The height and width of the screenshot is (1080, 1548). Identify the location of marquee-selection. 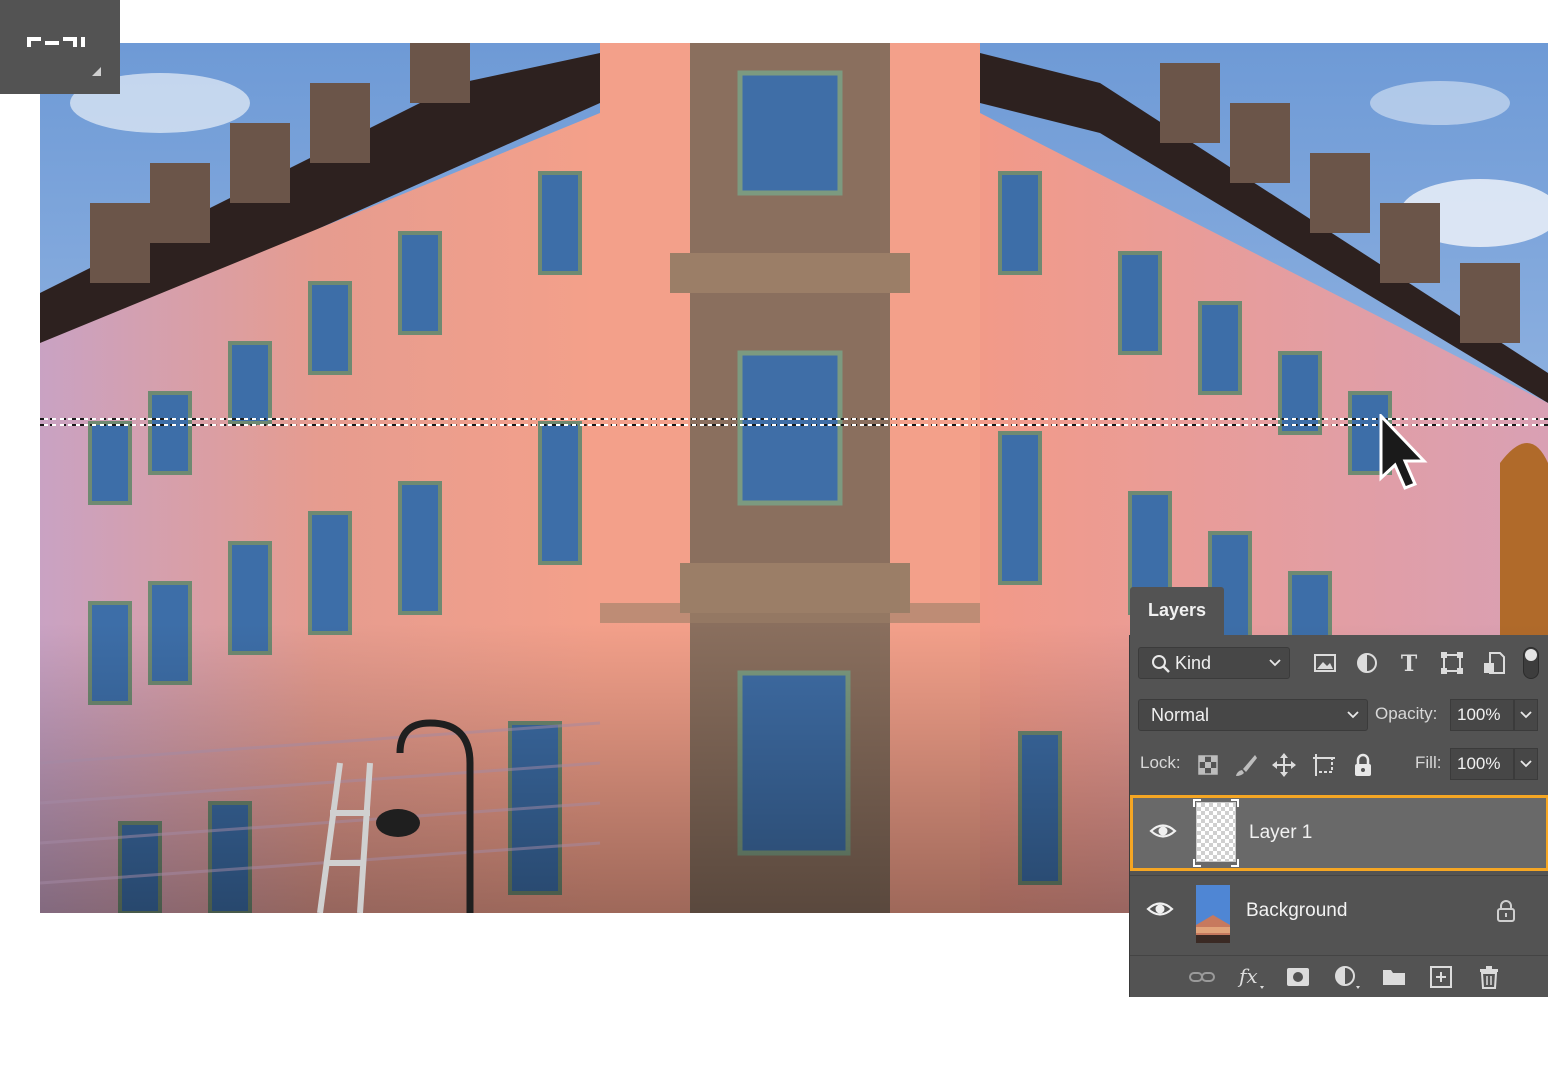
(794, 422).